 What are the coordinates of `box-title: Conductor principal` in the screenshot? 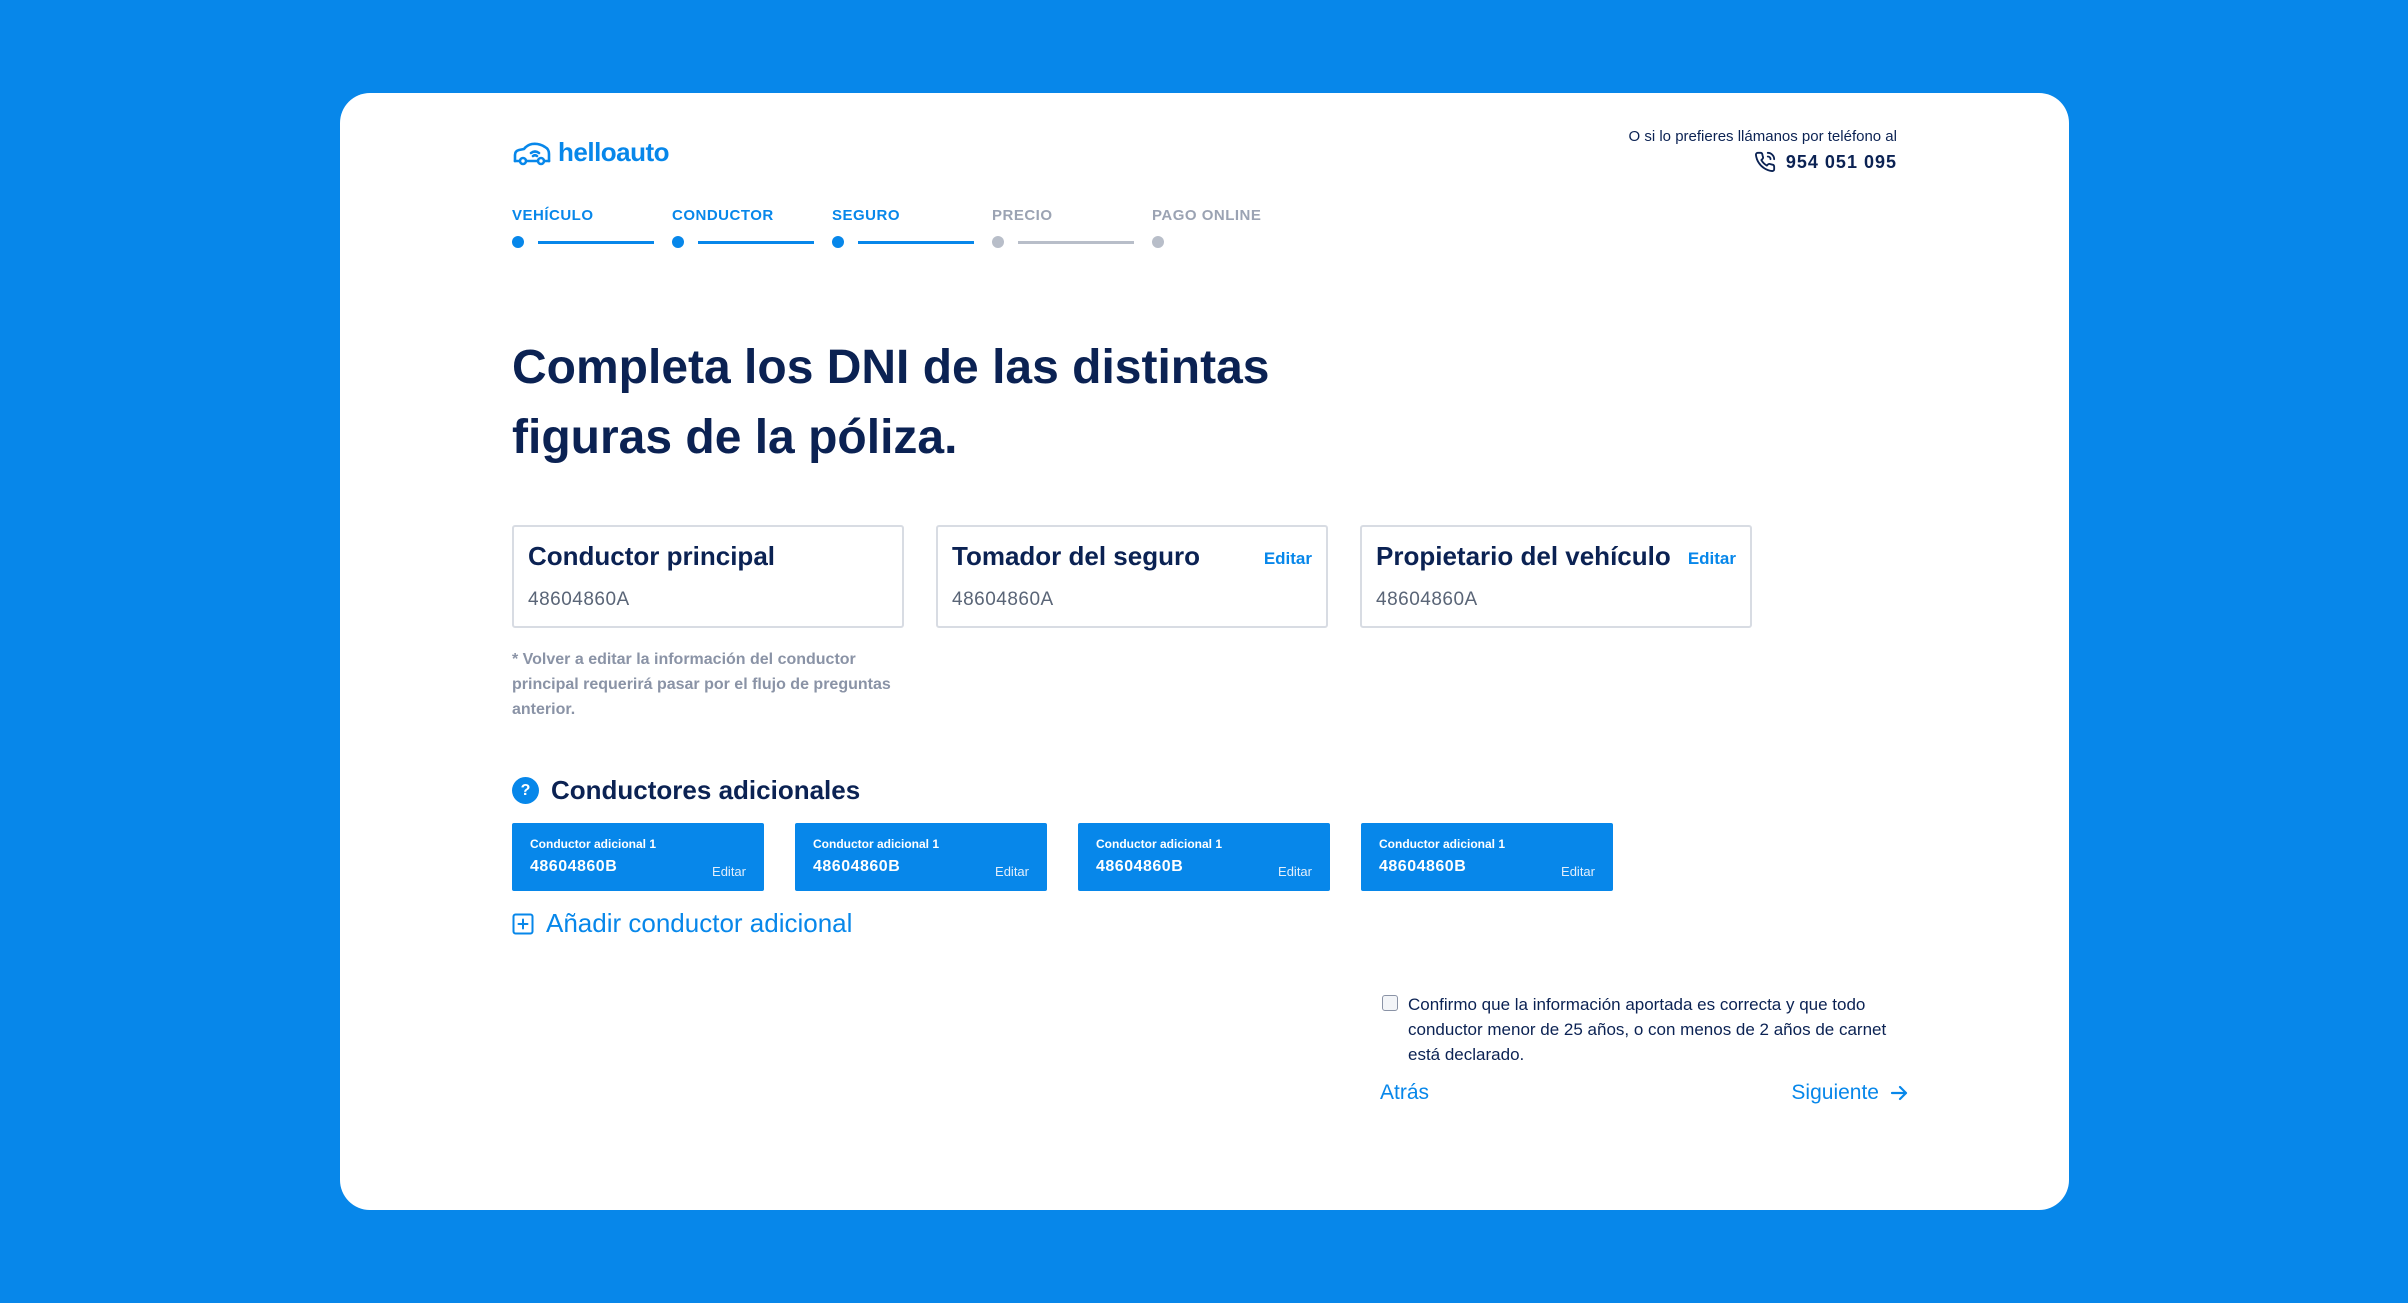 It's located at (651, 556).